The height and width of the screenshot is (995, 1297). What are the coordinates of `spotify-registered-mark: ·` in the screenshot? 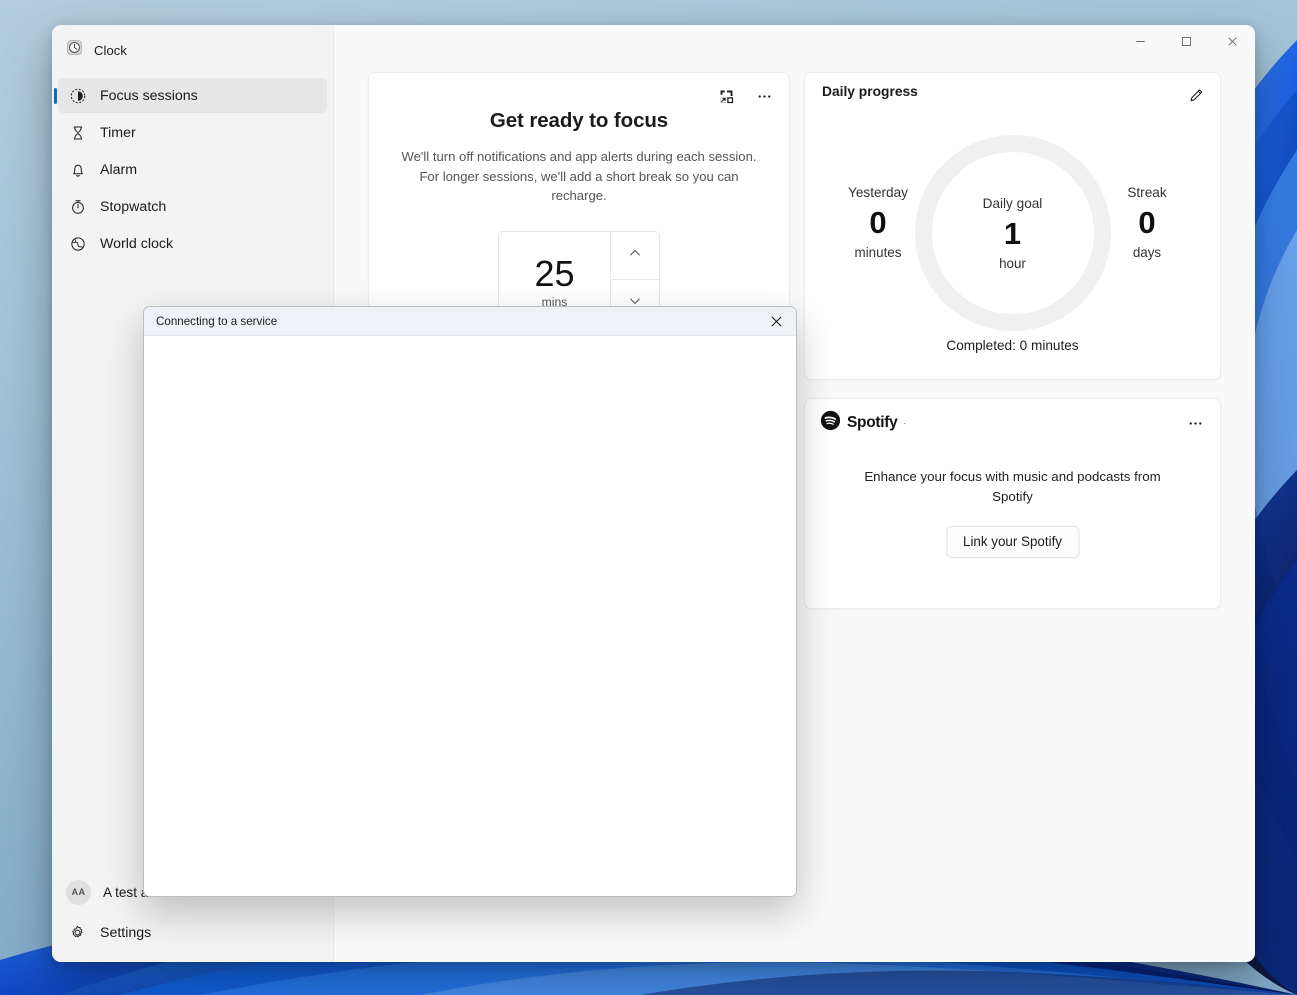 It's located at (905, 423).